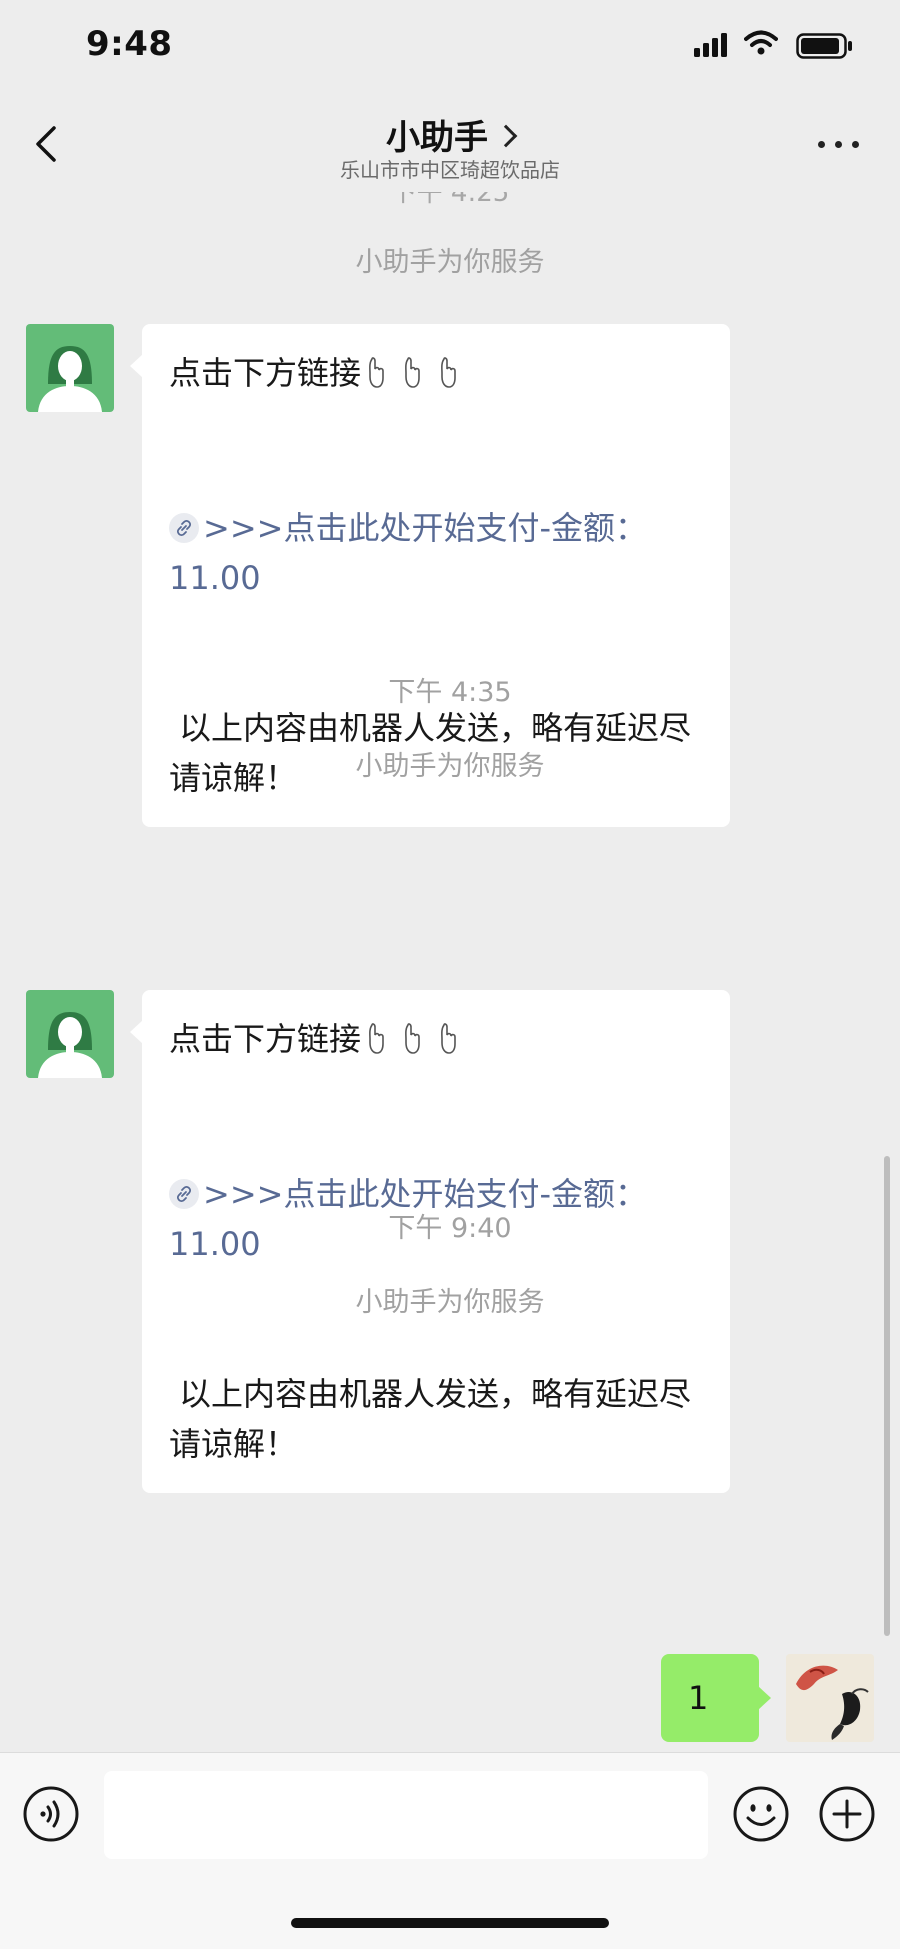 Image resolution: width=900 pixels, height=1949 pixels. I want to click on voice-icon, so click(51, 1814).